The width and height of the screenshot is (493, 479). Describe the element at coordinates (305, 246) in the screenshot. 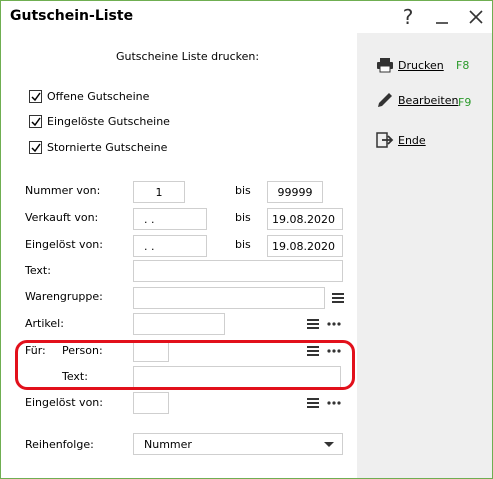

I see `eingeloest-bis-field: 19.08.2020` at that location.